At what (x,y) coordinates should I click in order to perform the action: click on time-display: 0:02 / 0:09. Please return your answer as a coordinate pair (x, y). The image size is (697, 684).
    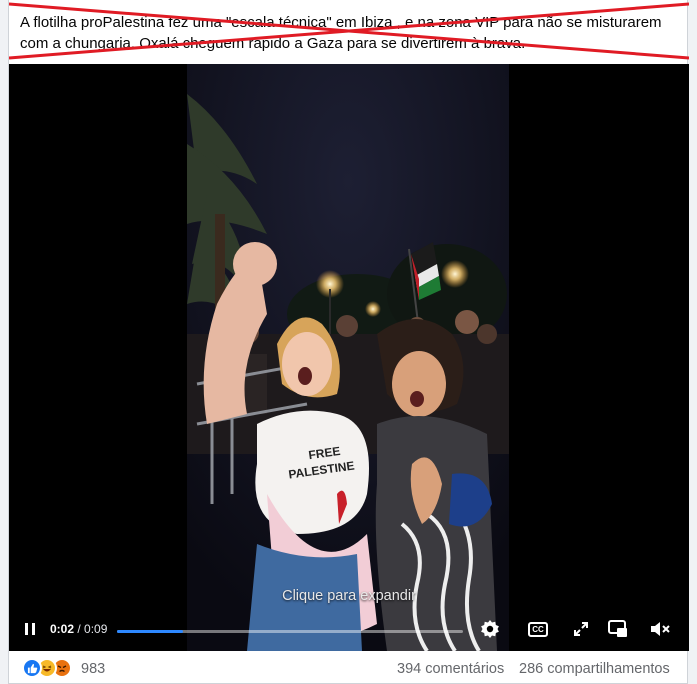
    Looking at the image, I should click on (78, 629).